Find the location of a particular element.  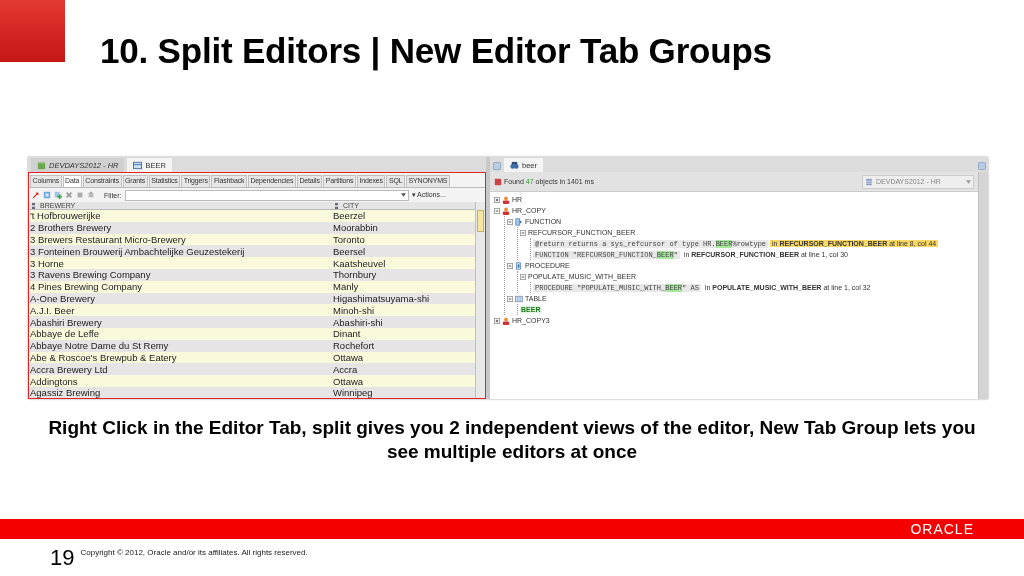

table-cell-text: Abbaye de Leffe is located at coordinates (65, 334).